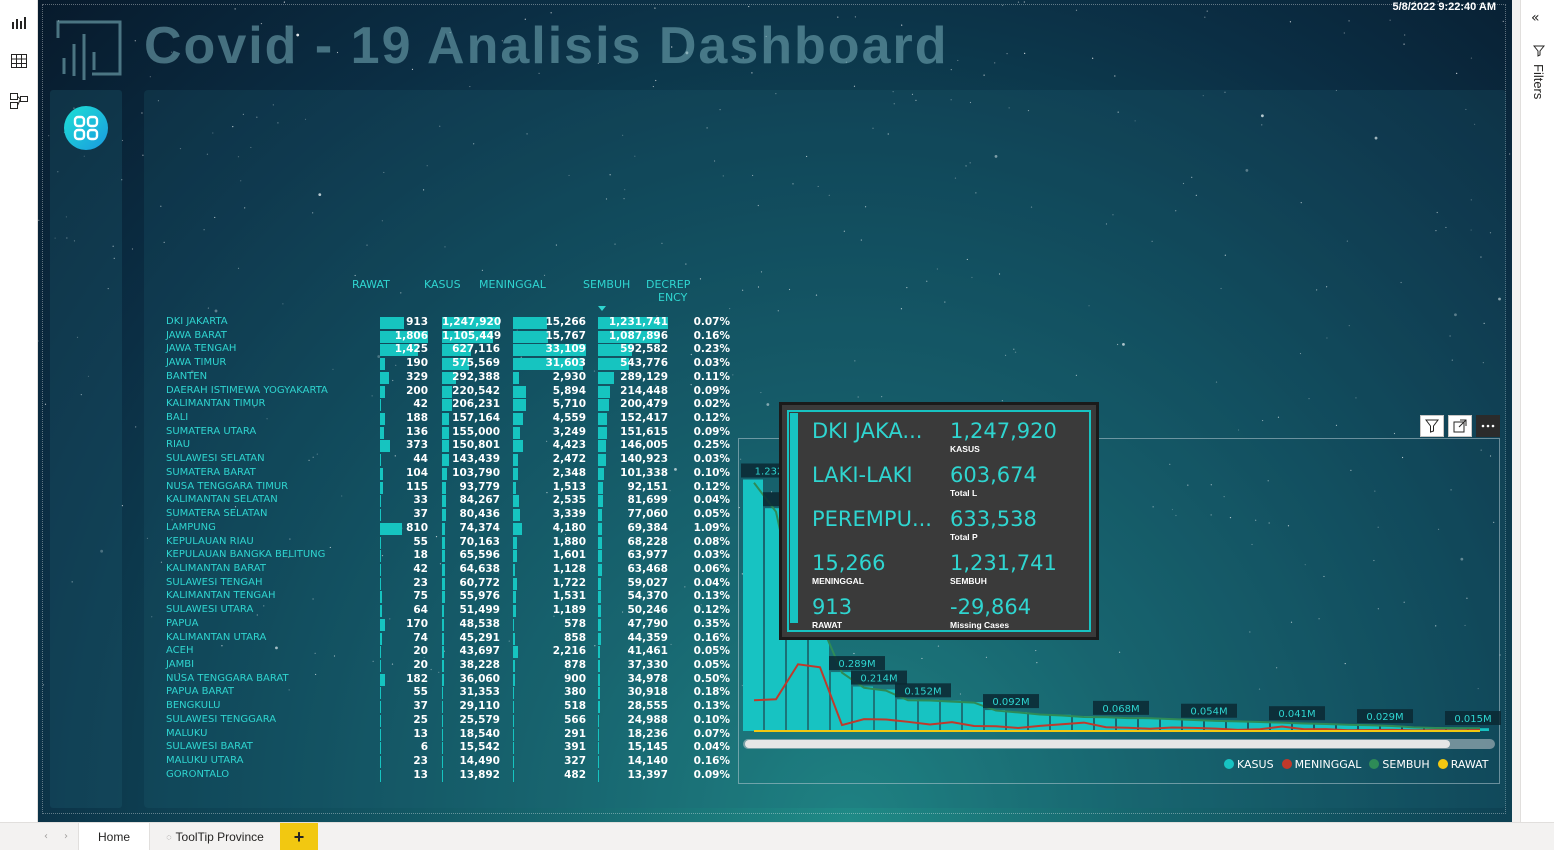 Image resolution: width=1554 pixels, height=850 pixels. I want to click on kasus-value: 18,540, so click(479, 733).